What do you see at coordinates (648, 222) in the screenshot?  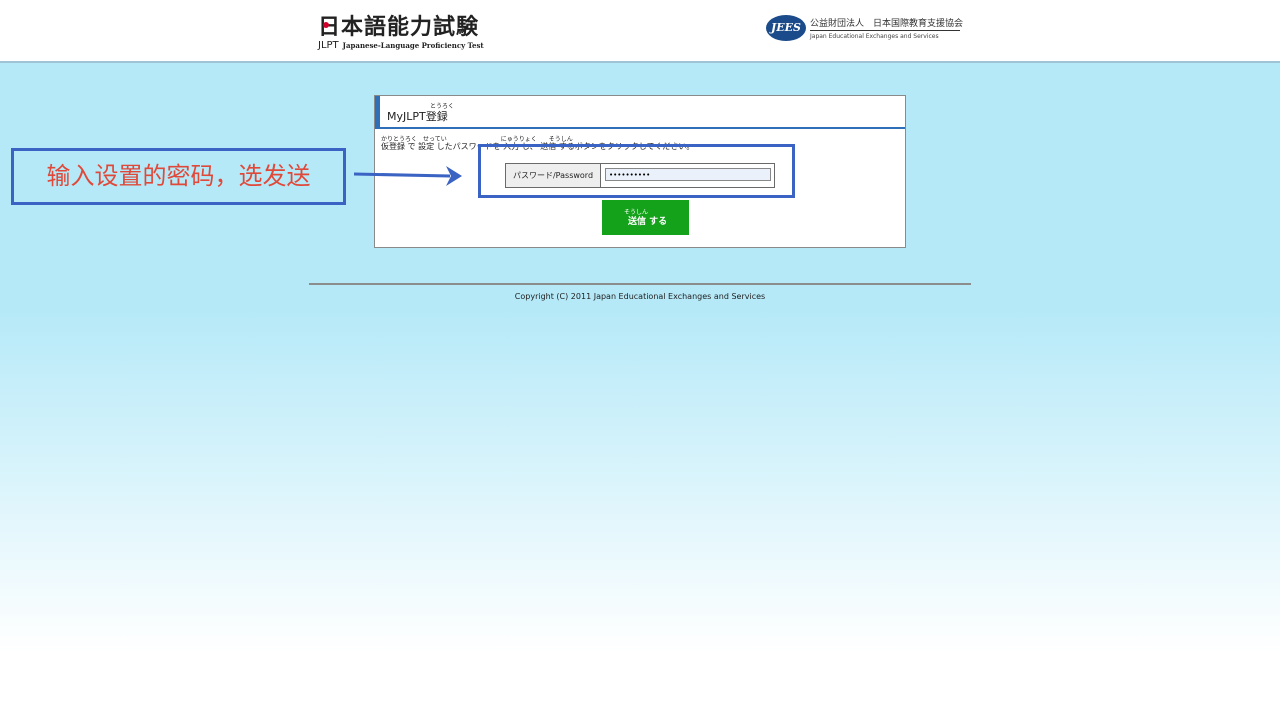 I see `send-label: 送信 する` at bounding box center [648, 222].